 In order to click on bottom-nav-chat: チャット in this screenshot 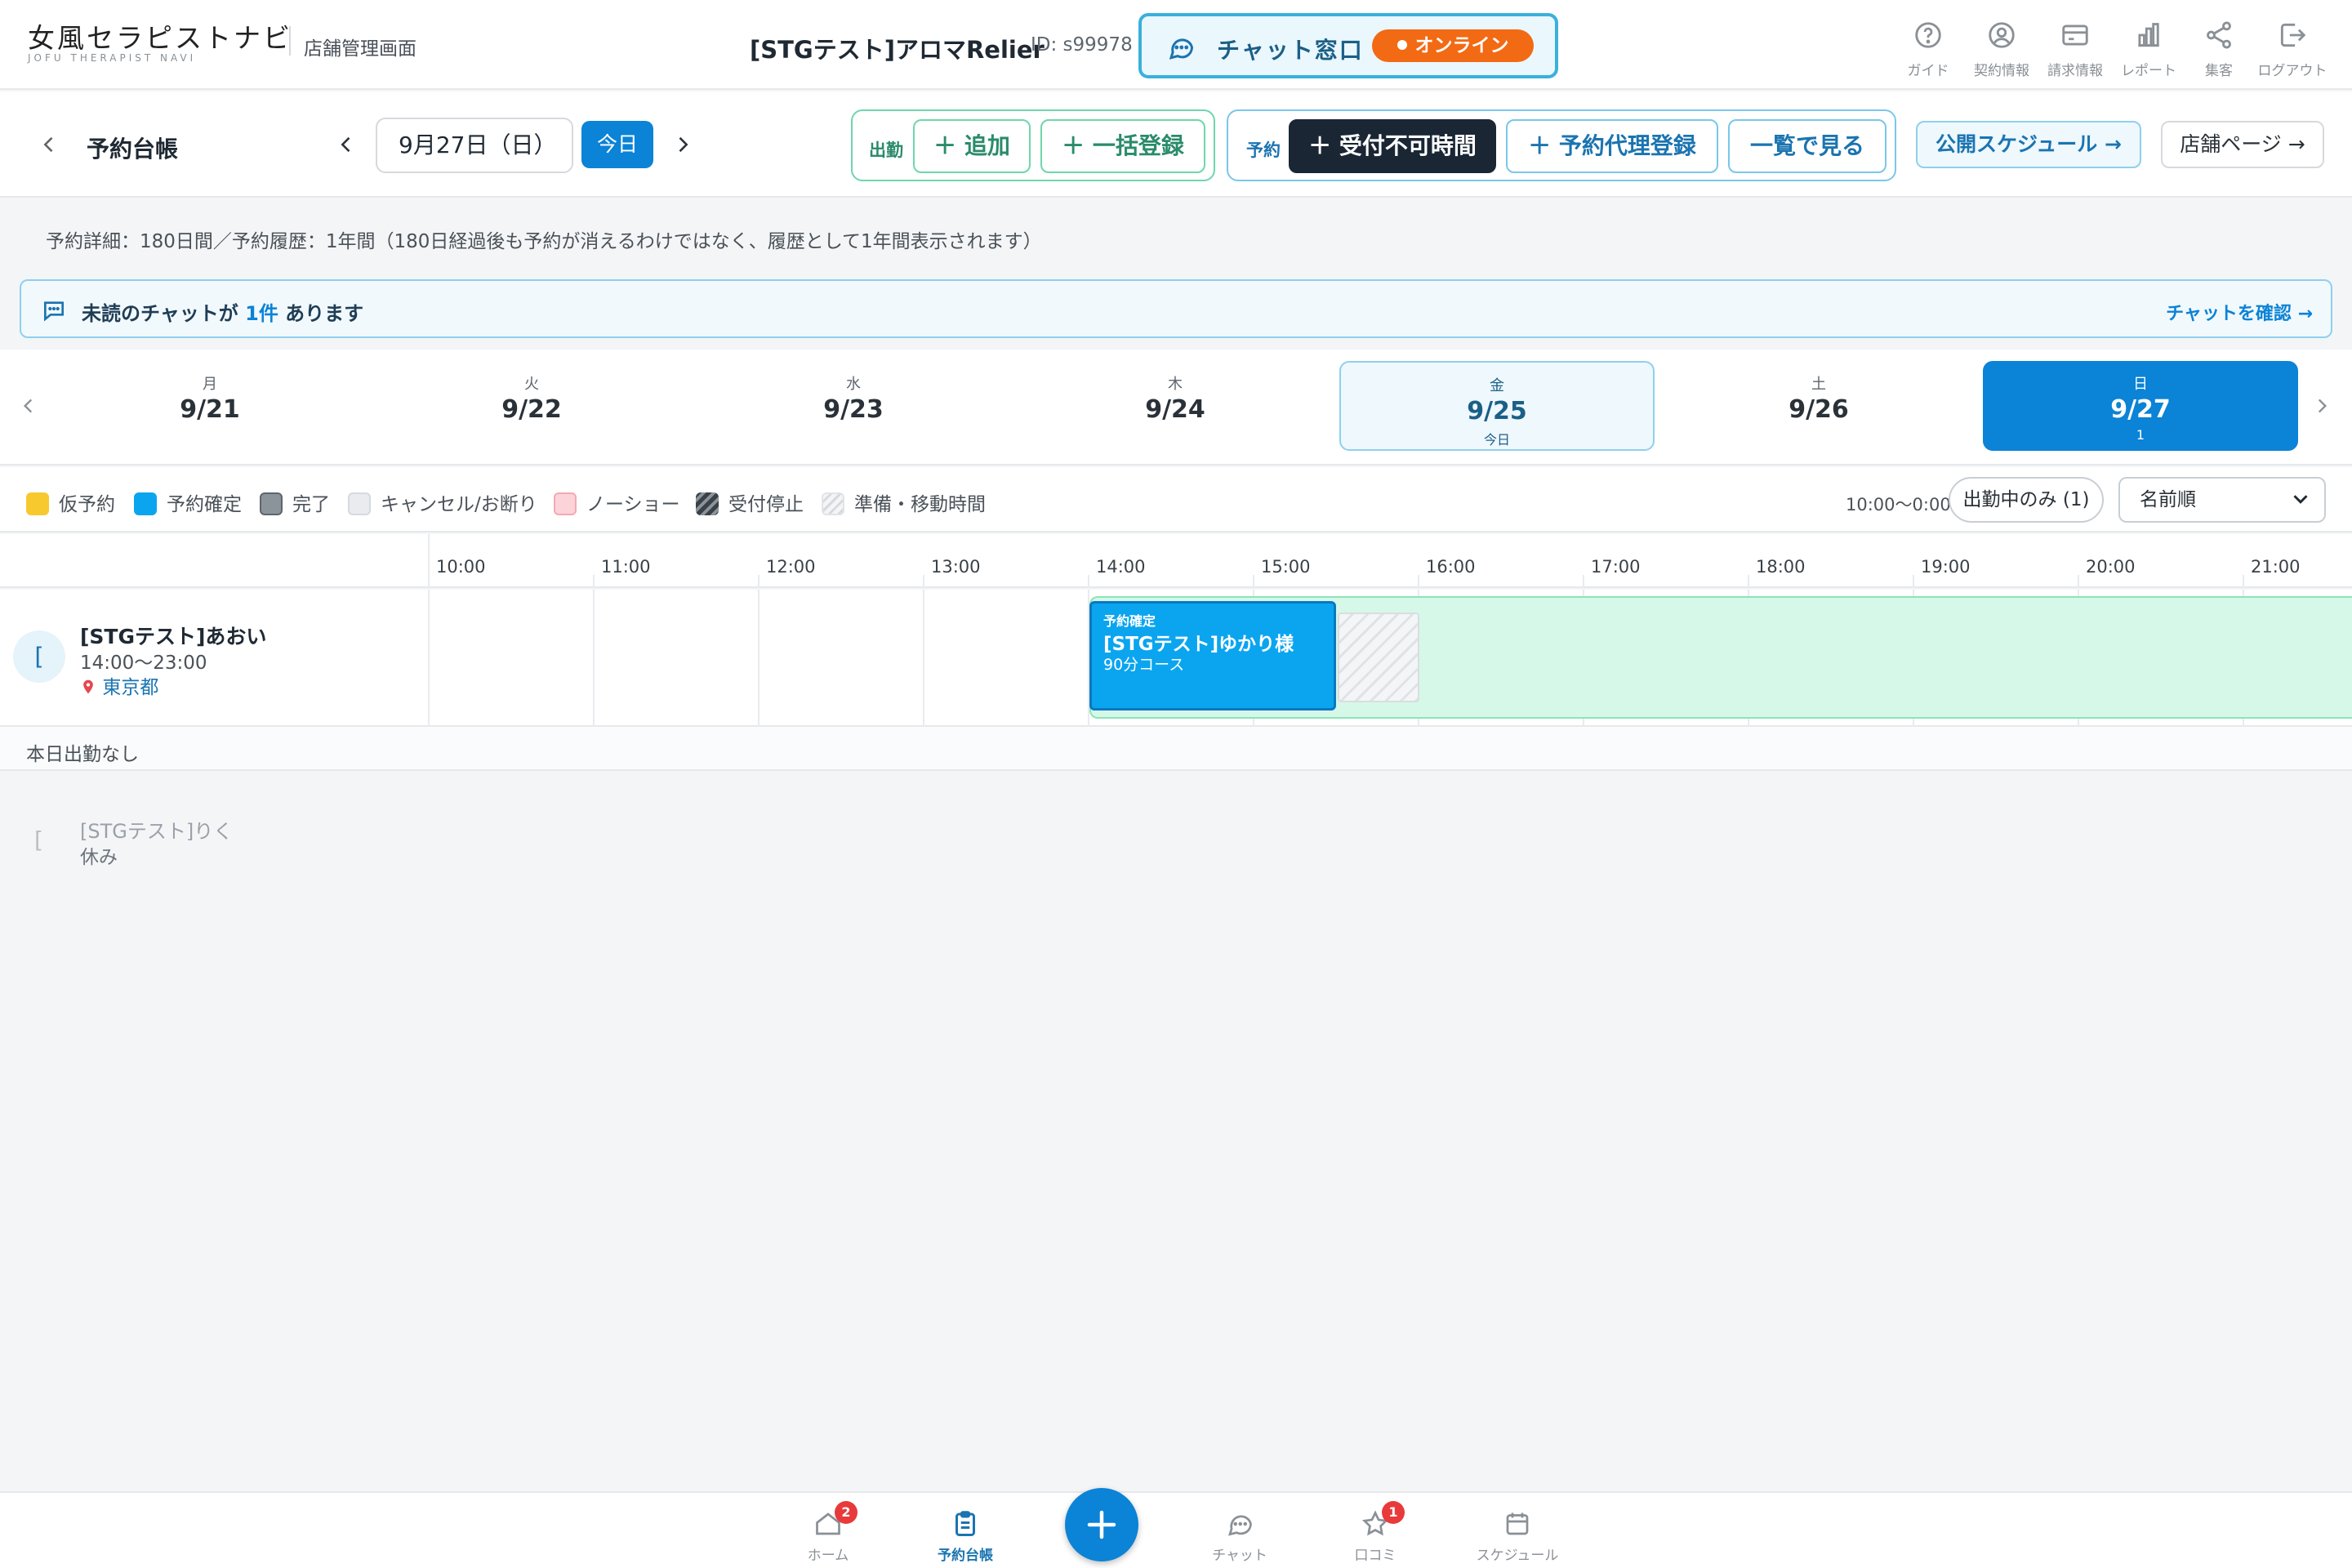, I will do `click(1240, 1536)`.